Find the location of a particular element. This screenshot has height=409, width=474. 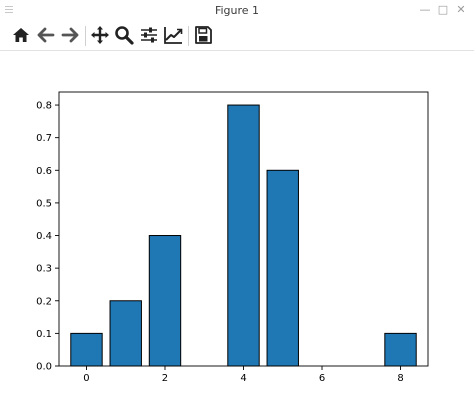

zoom-magnifier-icon is located at coordinates (124, 35).